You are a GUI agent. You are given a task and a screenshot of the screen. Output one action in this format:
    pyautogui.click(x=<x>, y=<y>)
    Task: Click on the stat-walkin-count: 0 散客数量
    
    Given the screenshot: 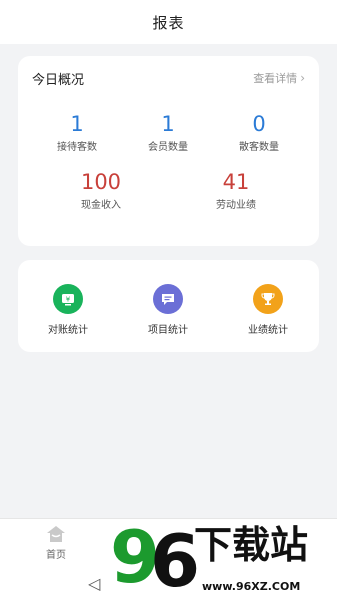 What is the action you would take?
    pyautogui.click(x=259, y=132)
    